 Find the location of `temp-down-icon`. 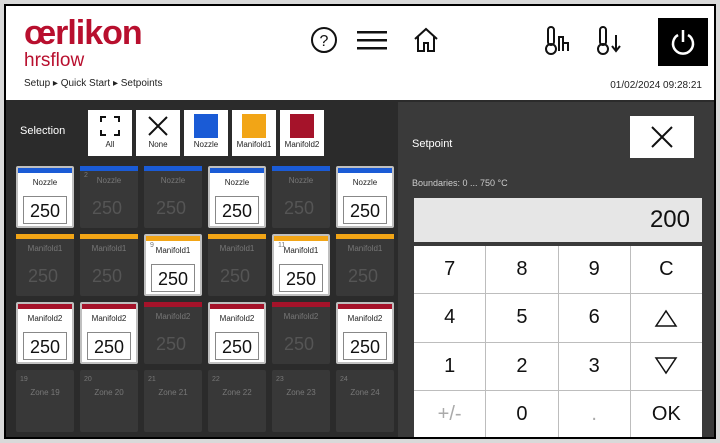

temp-down-icon is located at coordinates (610, 40).